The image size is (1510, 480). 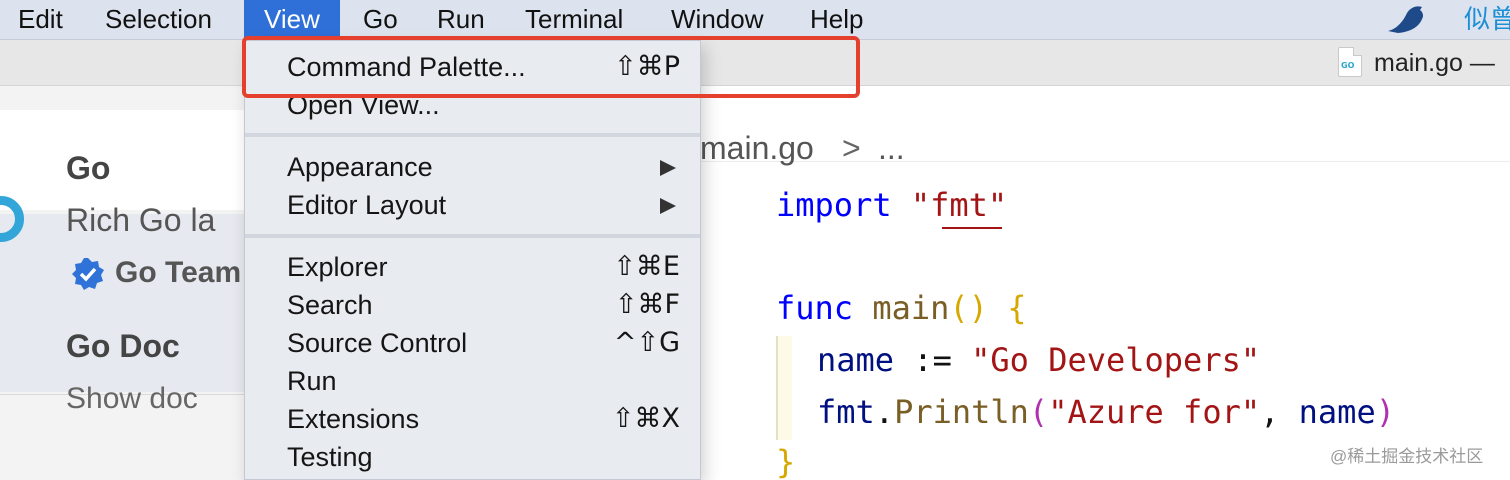 I want to click on shortcut-label: ^⇧G, so click(x=646, y=342).